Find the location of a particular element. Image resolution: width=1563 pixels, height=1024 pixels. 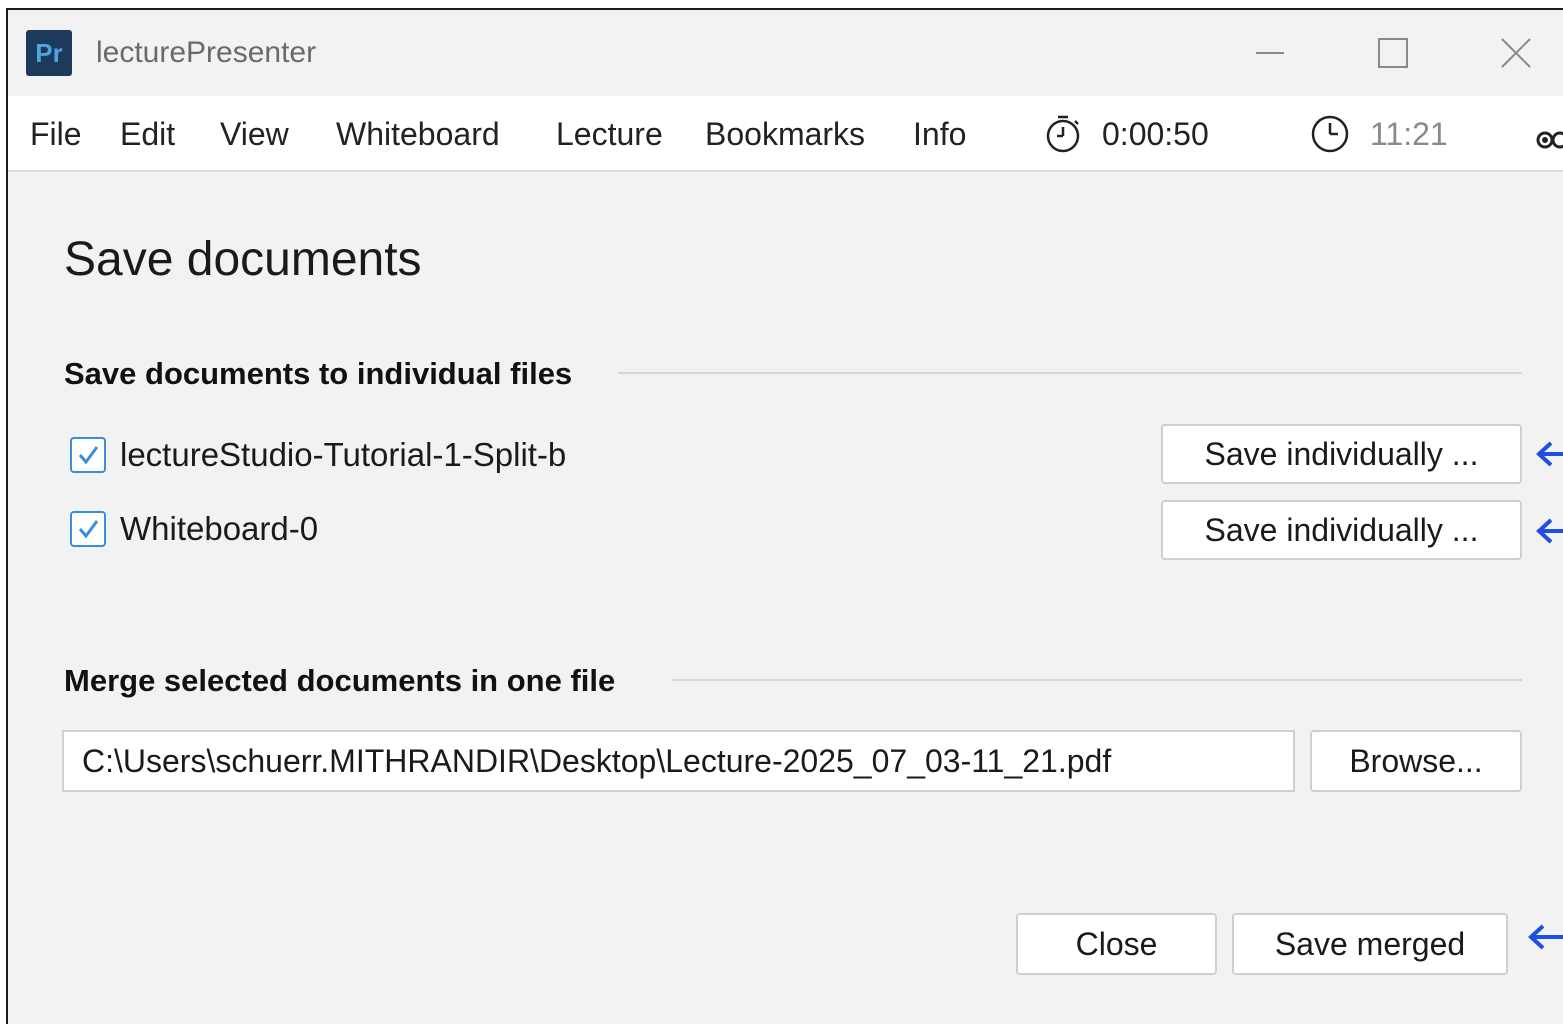

clock-icon is located at coordinates (1330, 134).